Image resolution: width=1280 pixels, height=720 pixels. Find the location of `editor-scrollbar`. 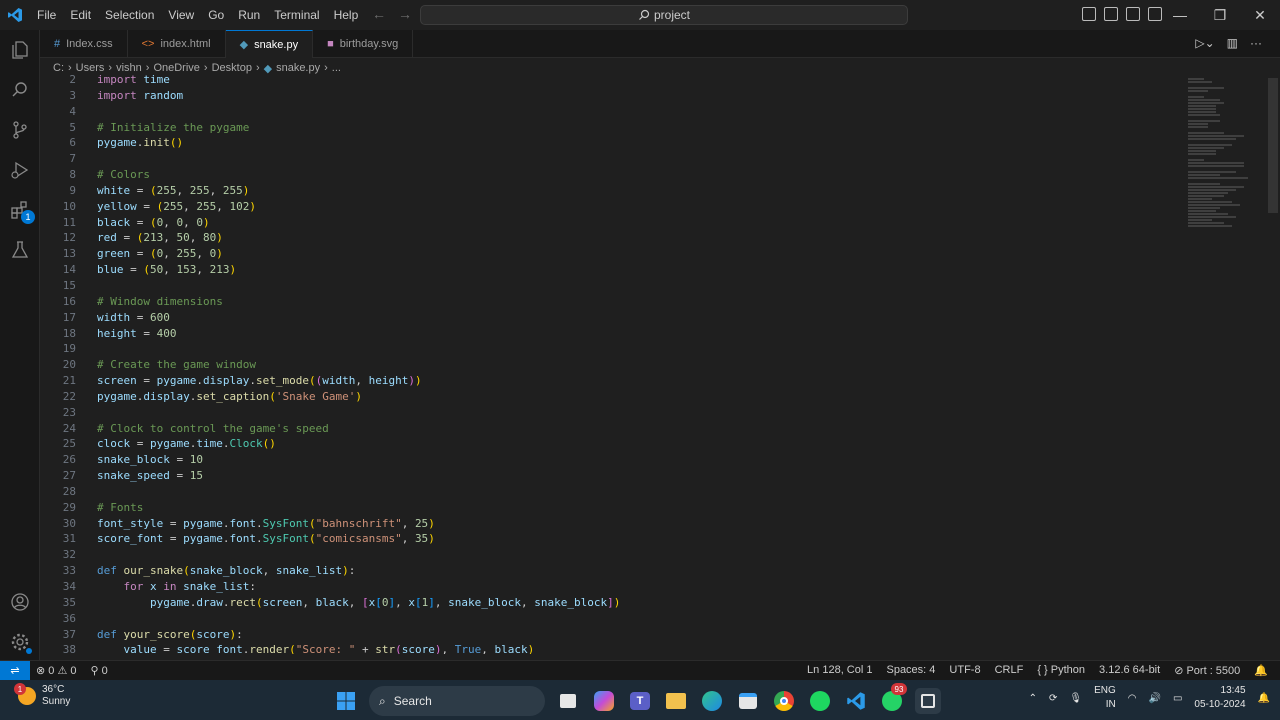

editor-scrollbar is located at coordinates (1273, 145).